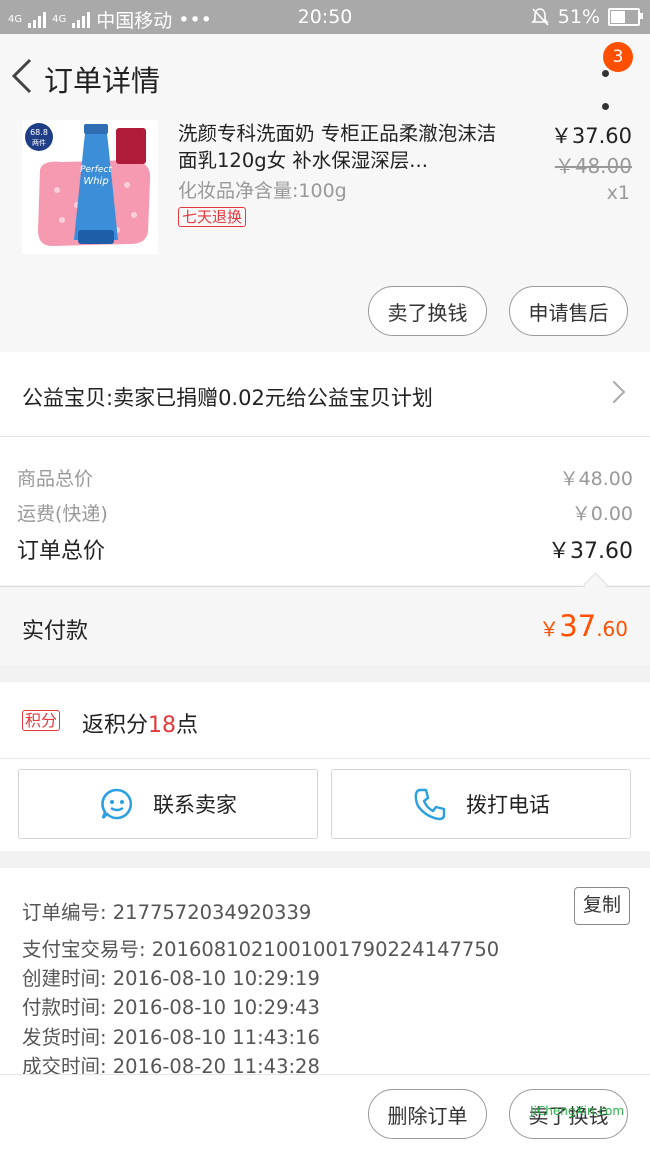  I want to click on actual-payment-label: 实付款, so click(55, 631).